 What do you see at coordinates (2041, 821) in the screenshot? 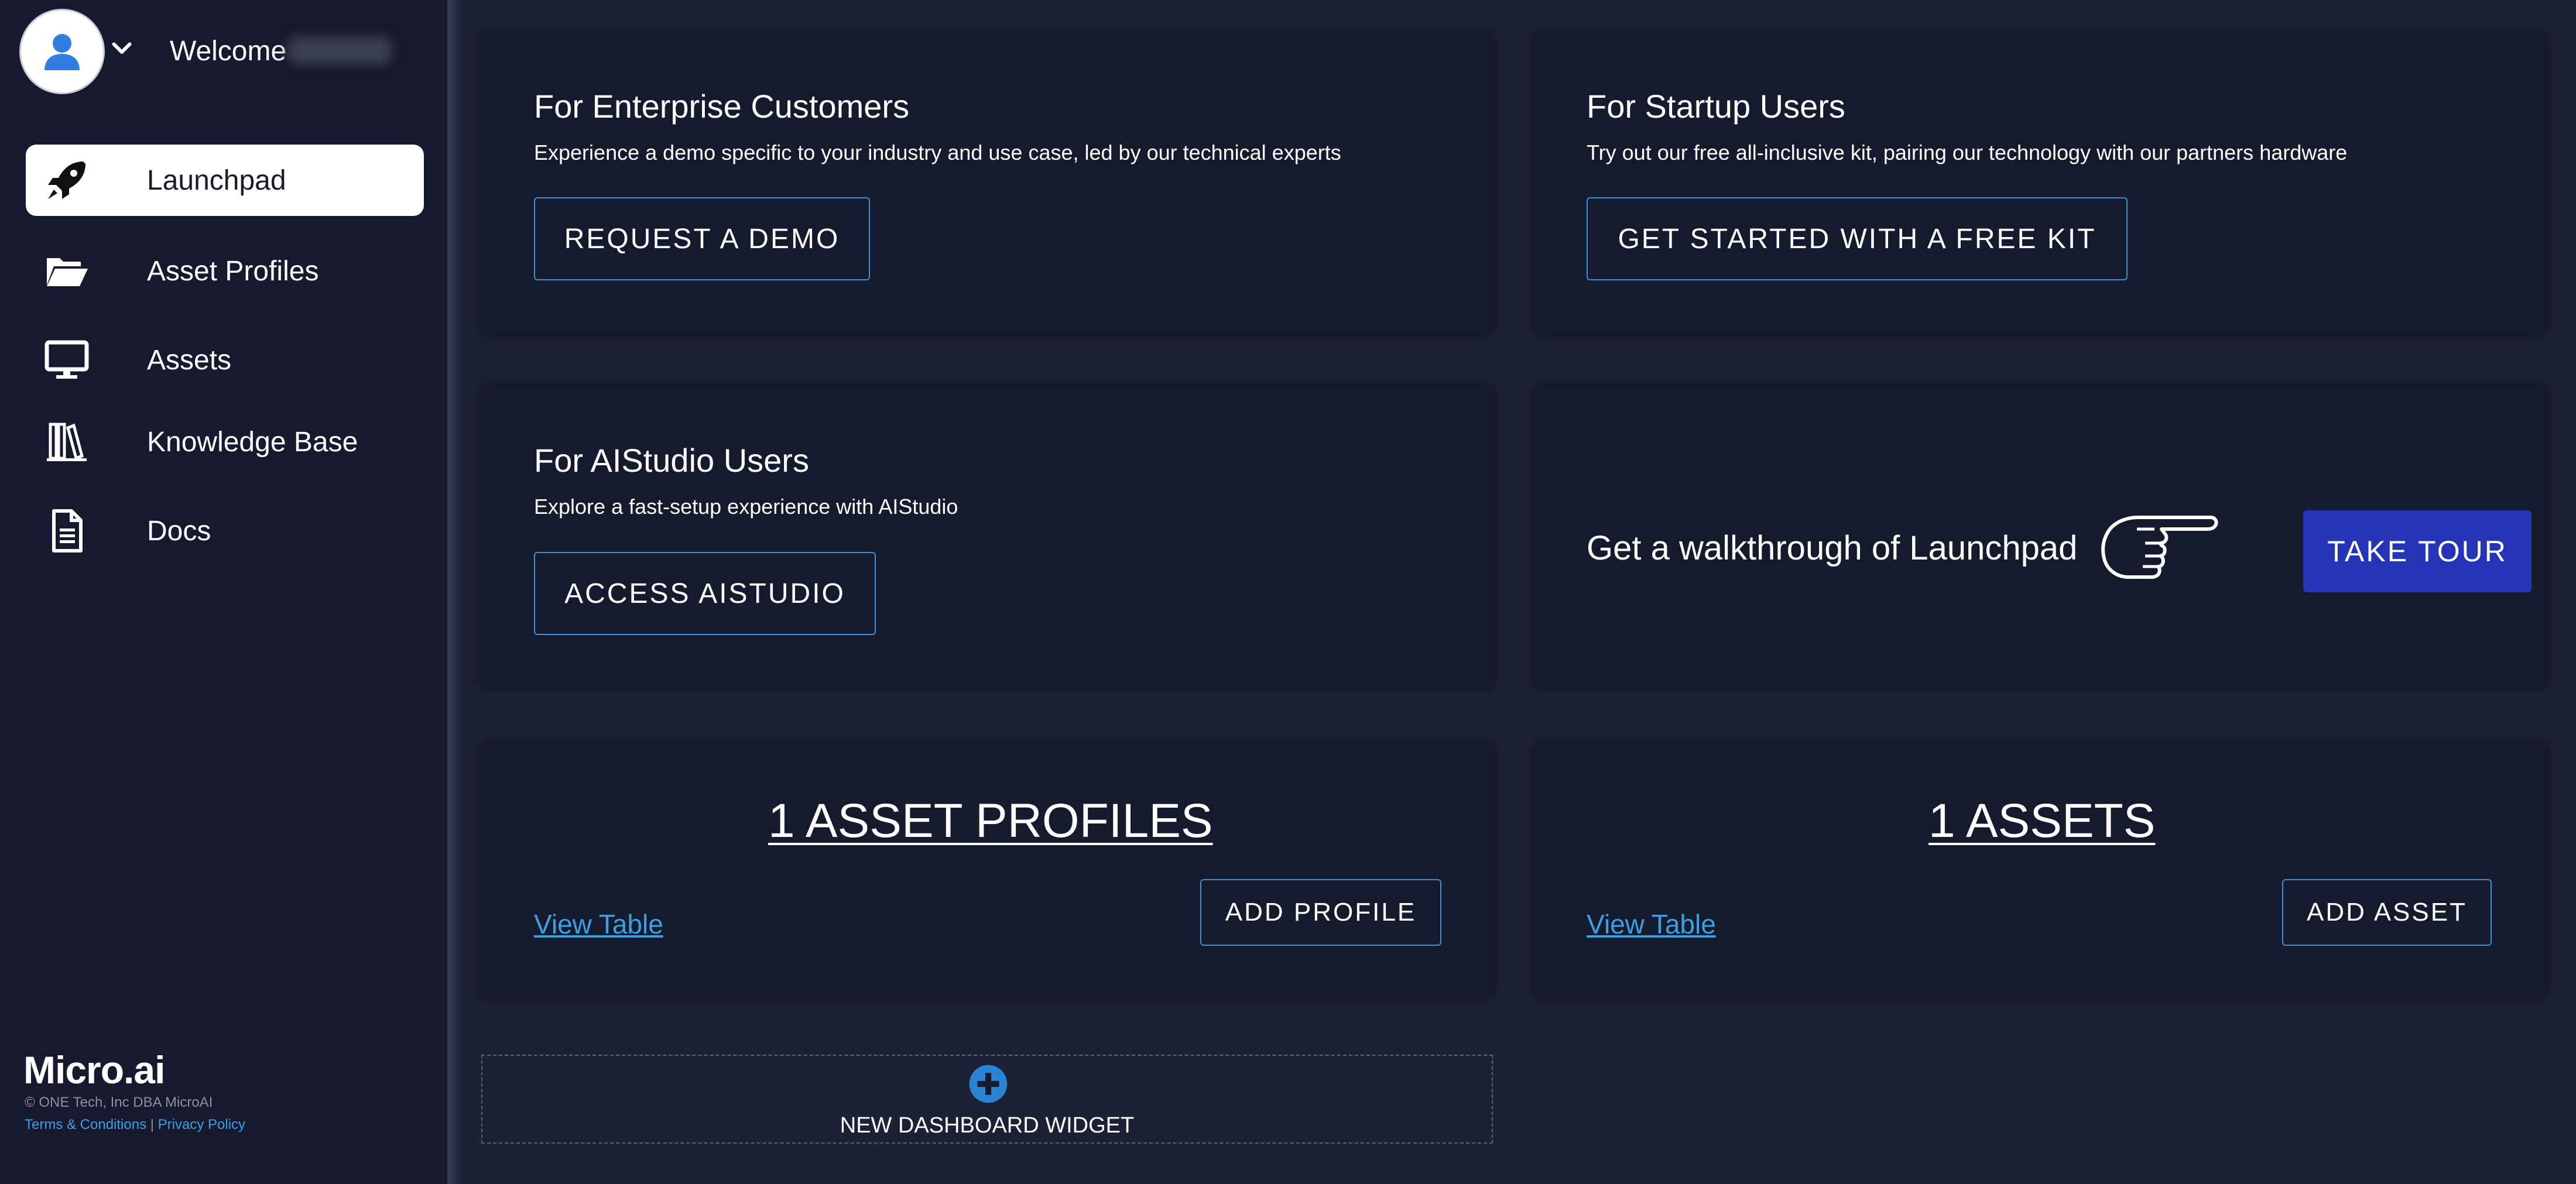
I see `assets-count: 1 ASSETS` at bounding box center [2041, 821].